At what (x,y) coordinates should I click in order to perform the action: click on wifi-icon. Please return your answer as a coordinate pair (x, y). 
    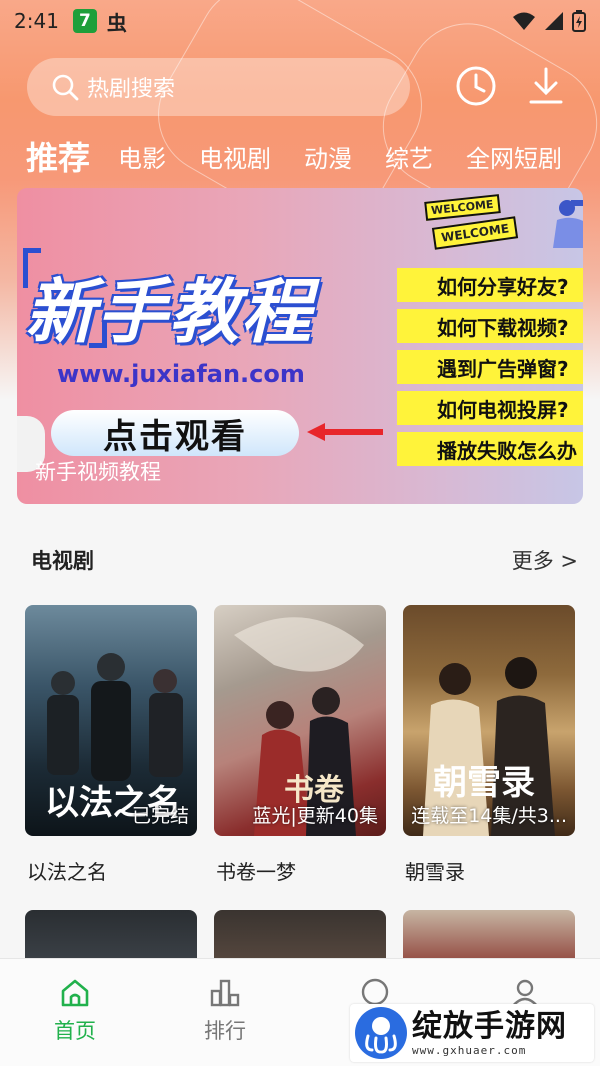
    Looking at the image, I should click on (524, 21).